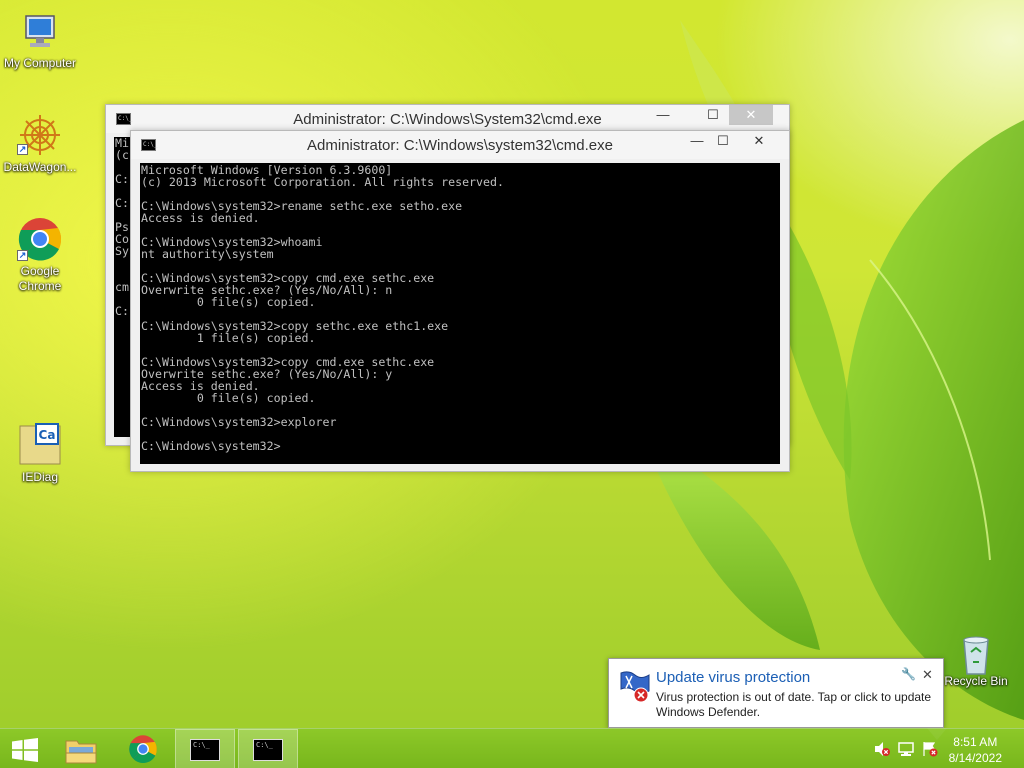 The image size is (1024, 768). Describe the element at coordinates (40, 444) in the screenshot. I see `iediag-file-icon: Ca` at that location.